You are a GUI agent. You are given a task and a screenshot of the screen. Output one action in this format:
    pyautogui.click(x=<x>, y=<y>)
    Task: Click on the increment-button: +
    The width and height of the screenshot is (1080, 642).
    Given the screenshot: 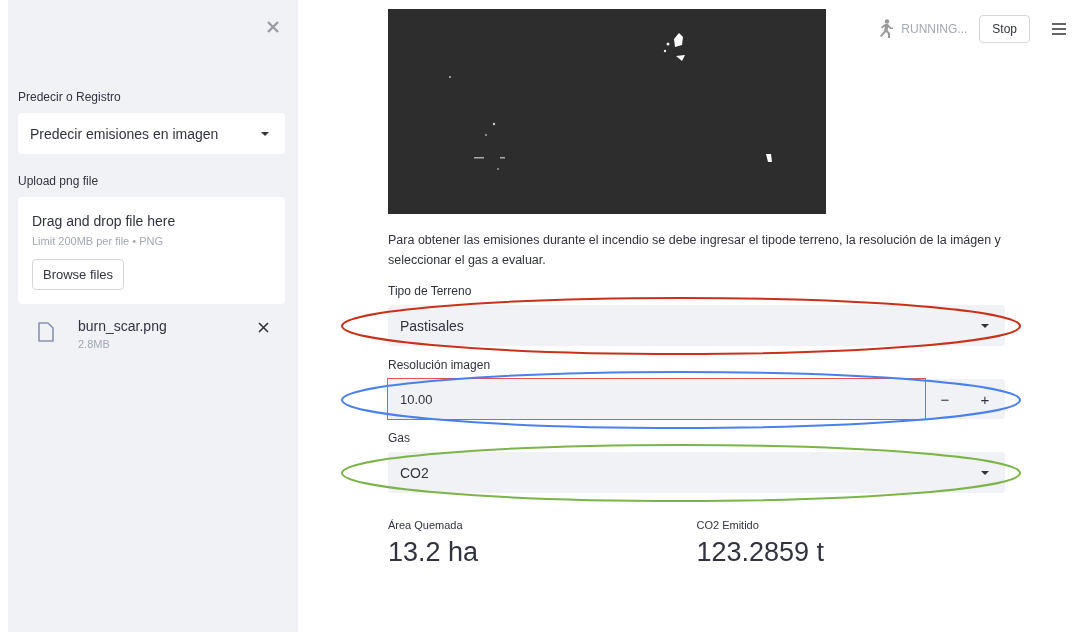 What is the action you would take?
    pyautogui.click(x=985, y=399)
    